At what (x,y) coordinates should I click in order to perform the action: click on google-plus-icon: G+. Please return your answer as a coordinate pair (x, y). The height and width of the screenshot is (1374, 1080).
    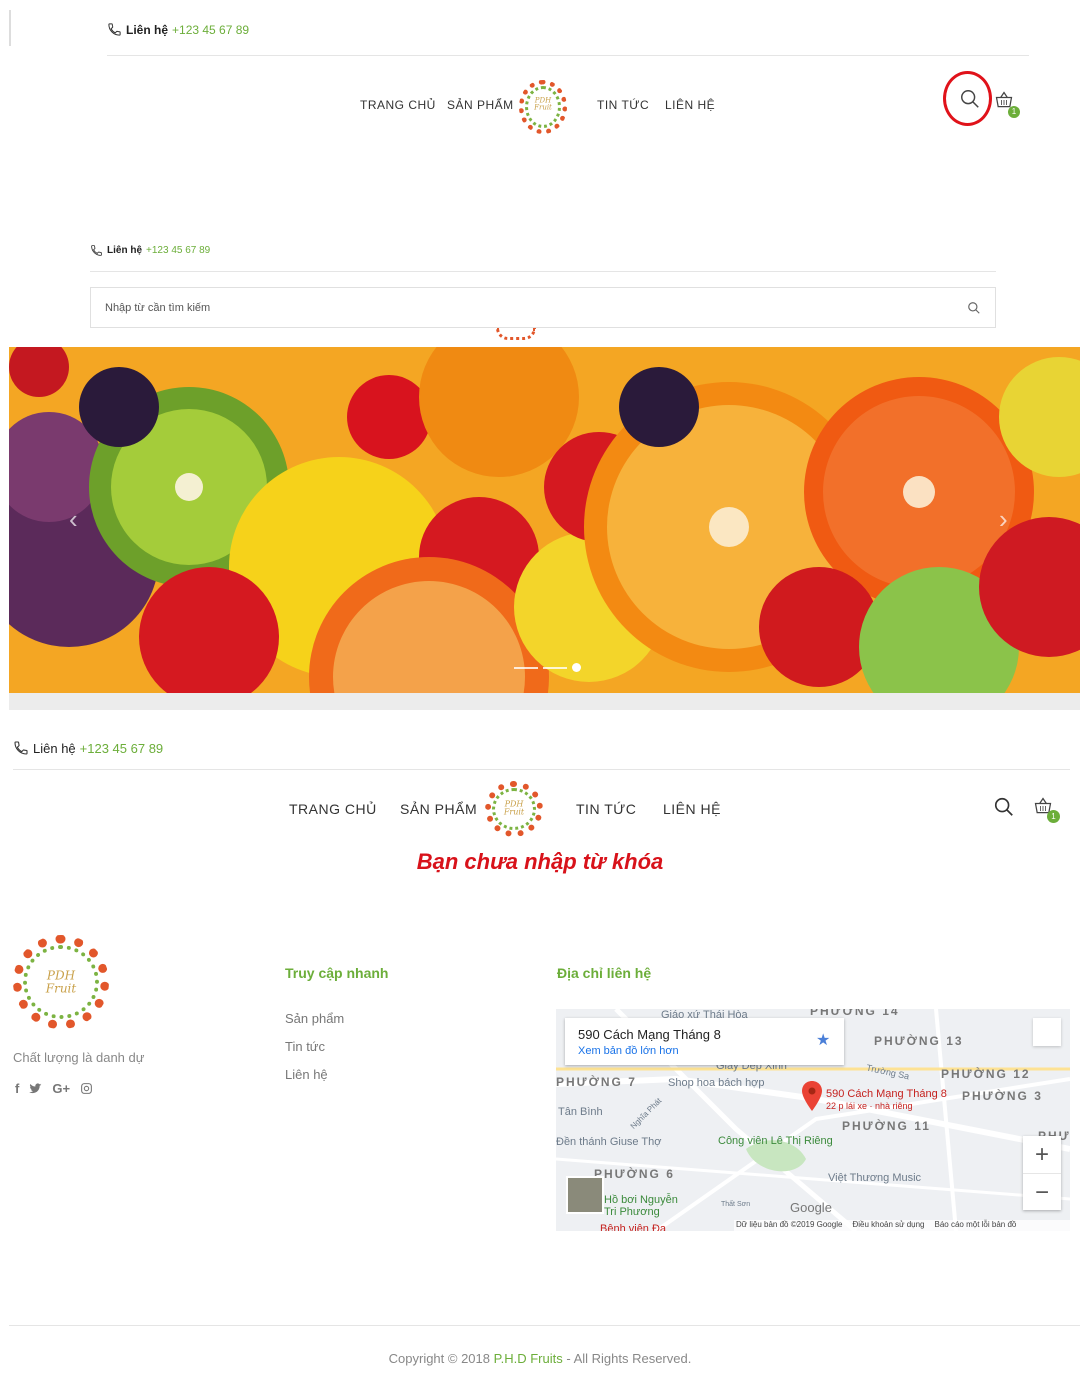
    Looking at the image, I should click on (61, 1088).